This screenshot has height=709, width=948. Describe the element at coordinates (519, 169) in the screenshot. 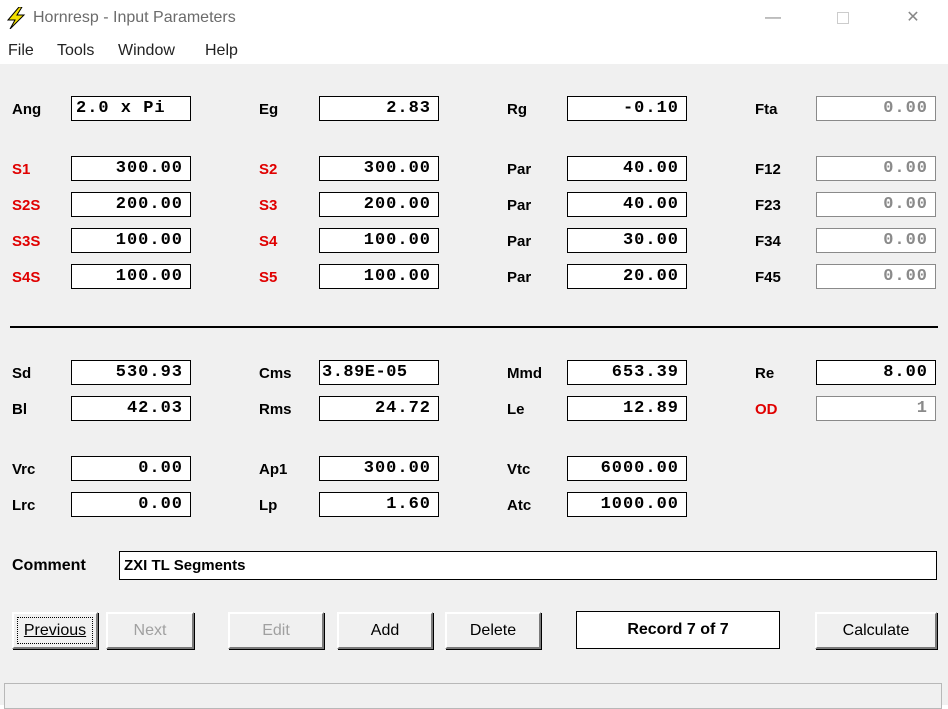

I see `label-par-1: Par` at that location.